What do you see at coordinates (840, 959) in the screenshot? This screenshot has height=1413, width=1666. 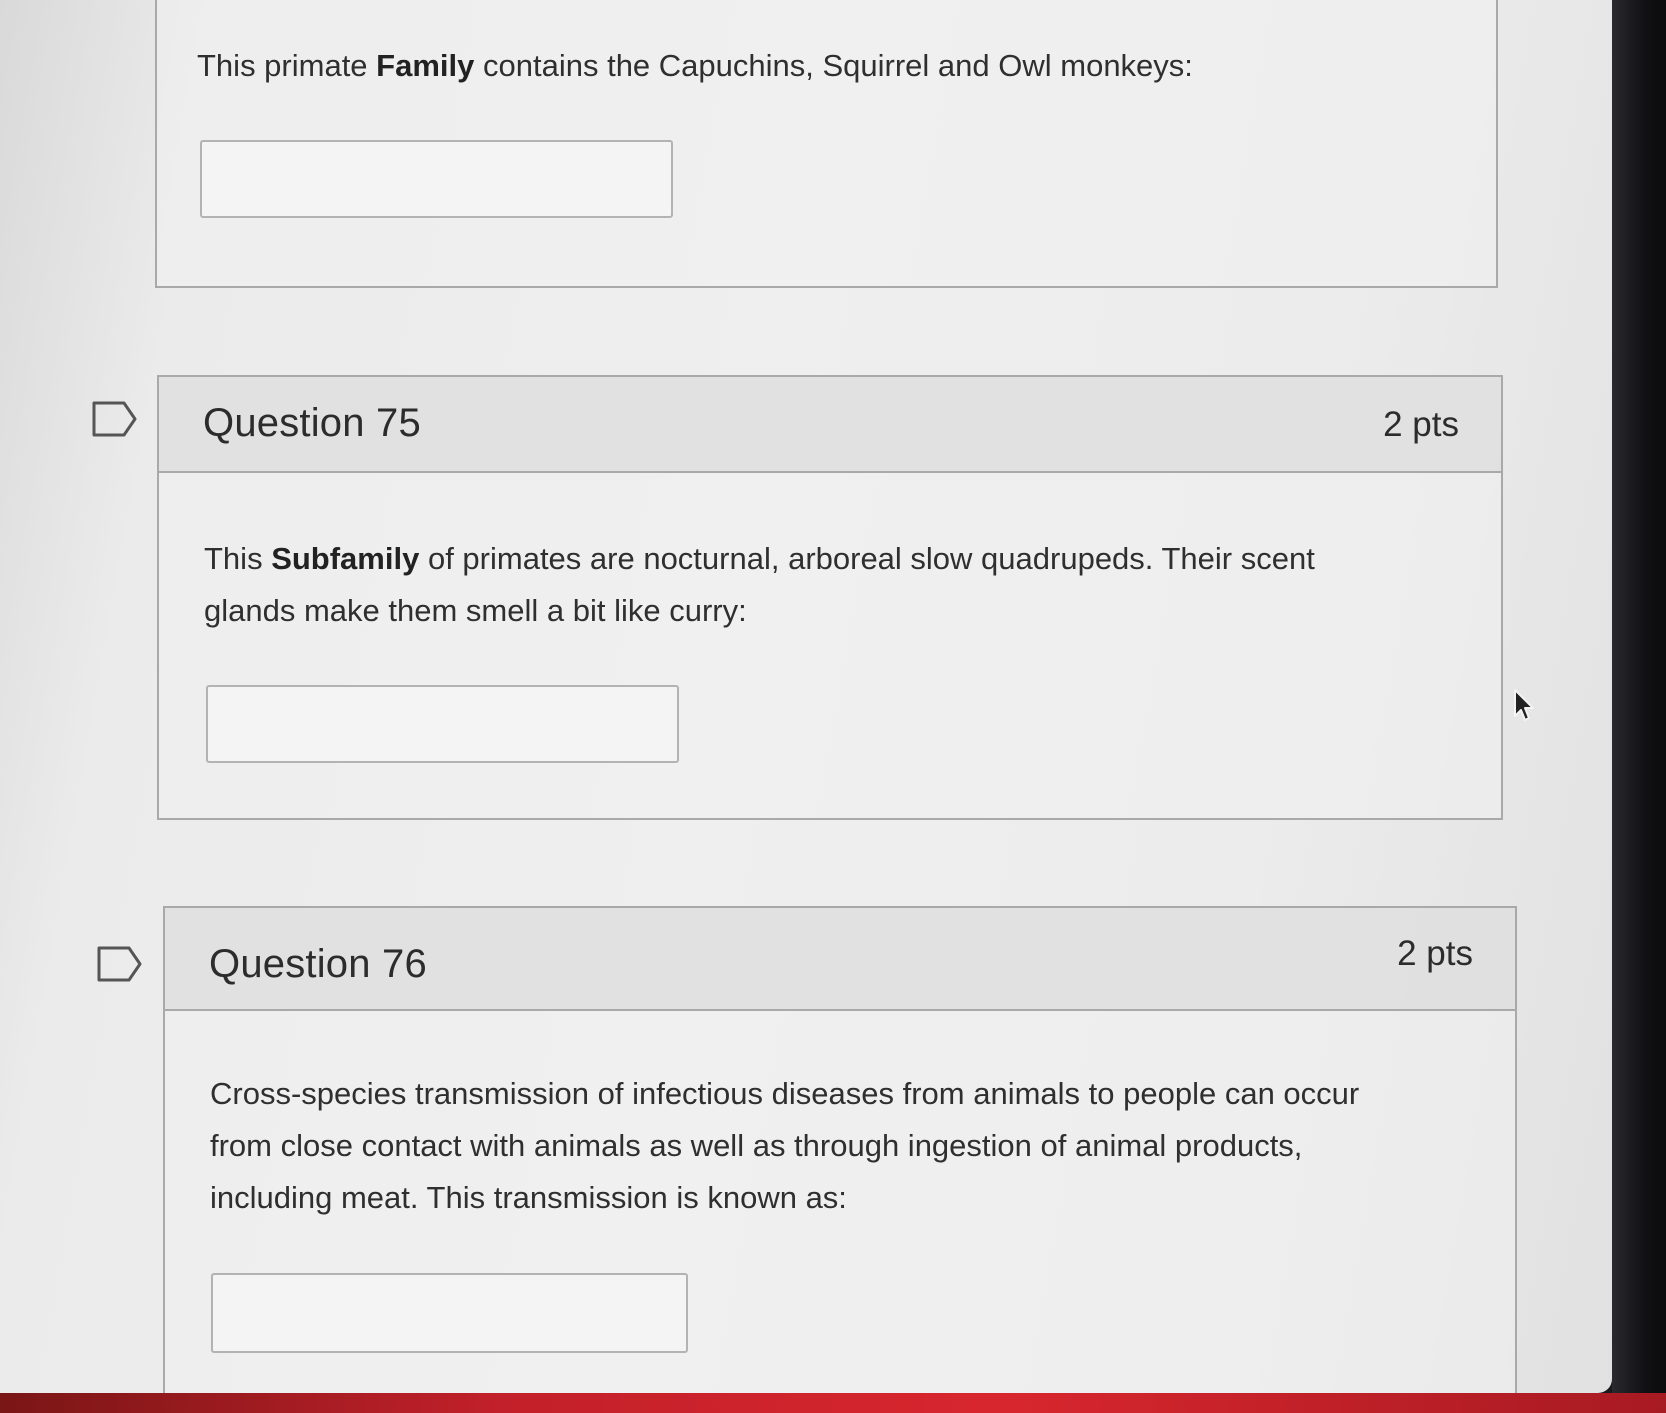 I see `question-76-header: Question 76 2 pts` at bounding box center [840, 959].